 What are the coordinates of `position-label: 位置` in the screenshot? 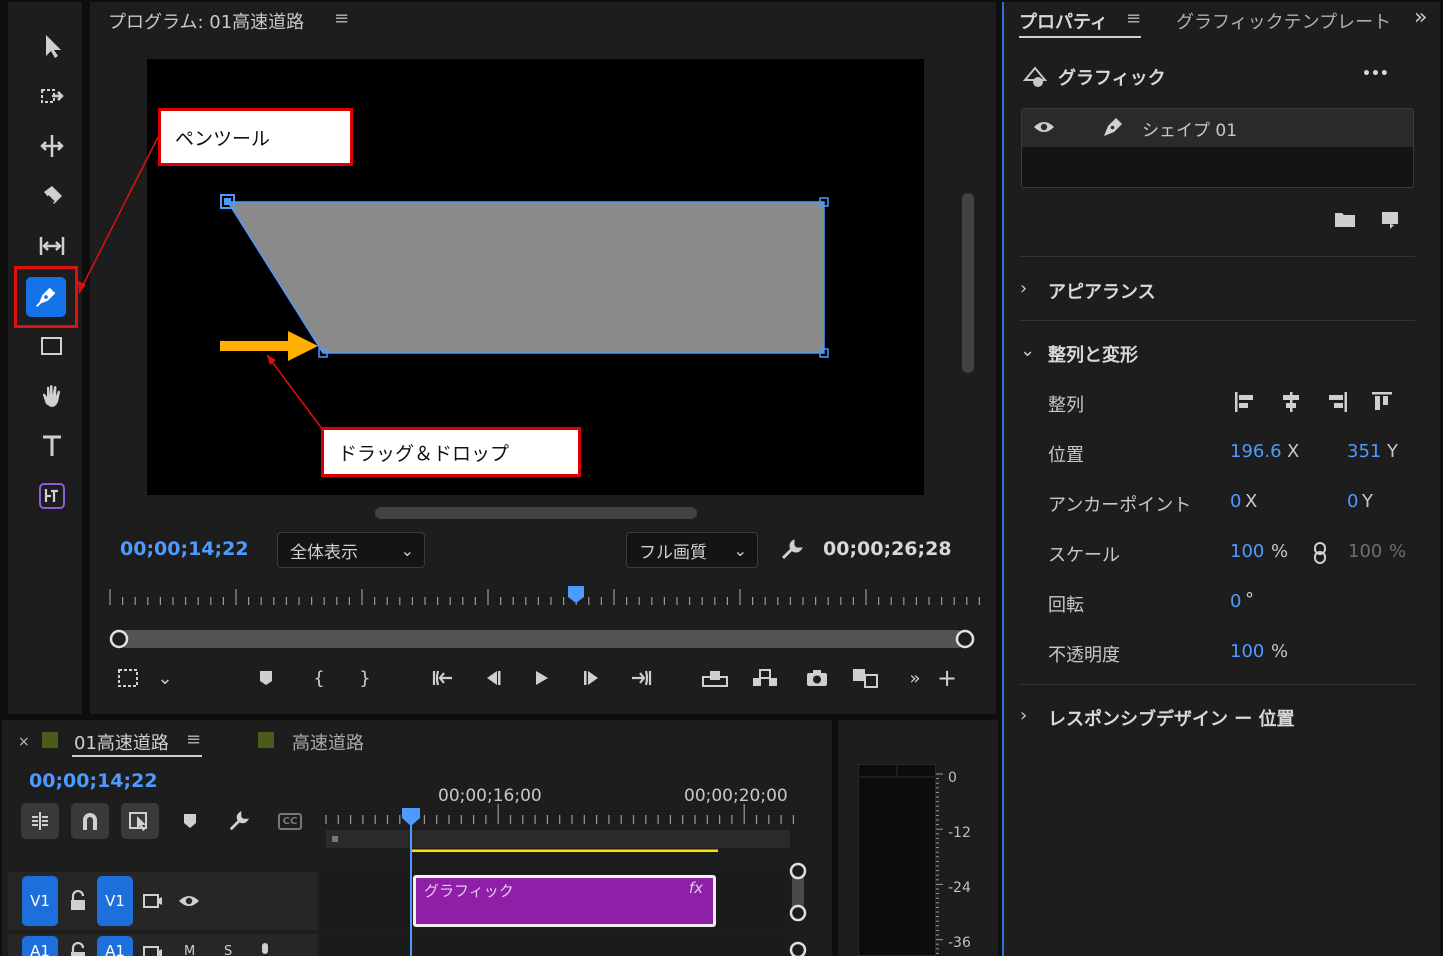 It's located at (1066, 455).